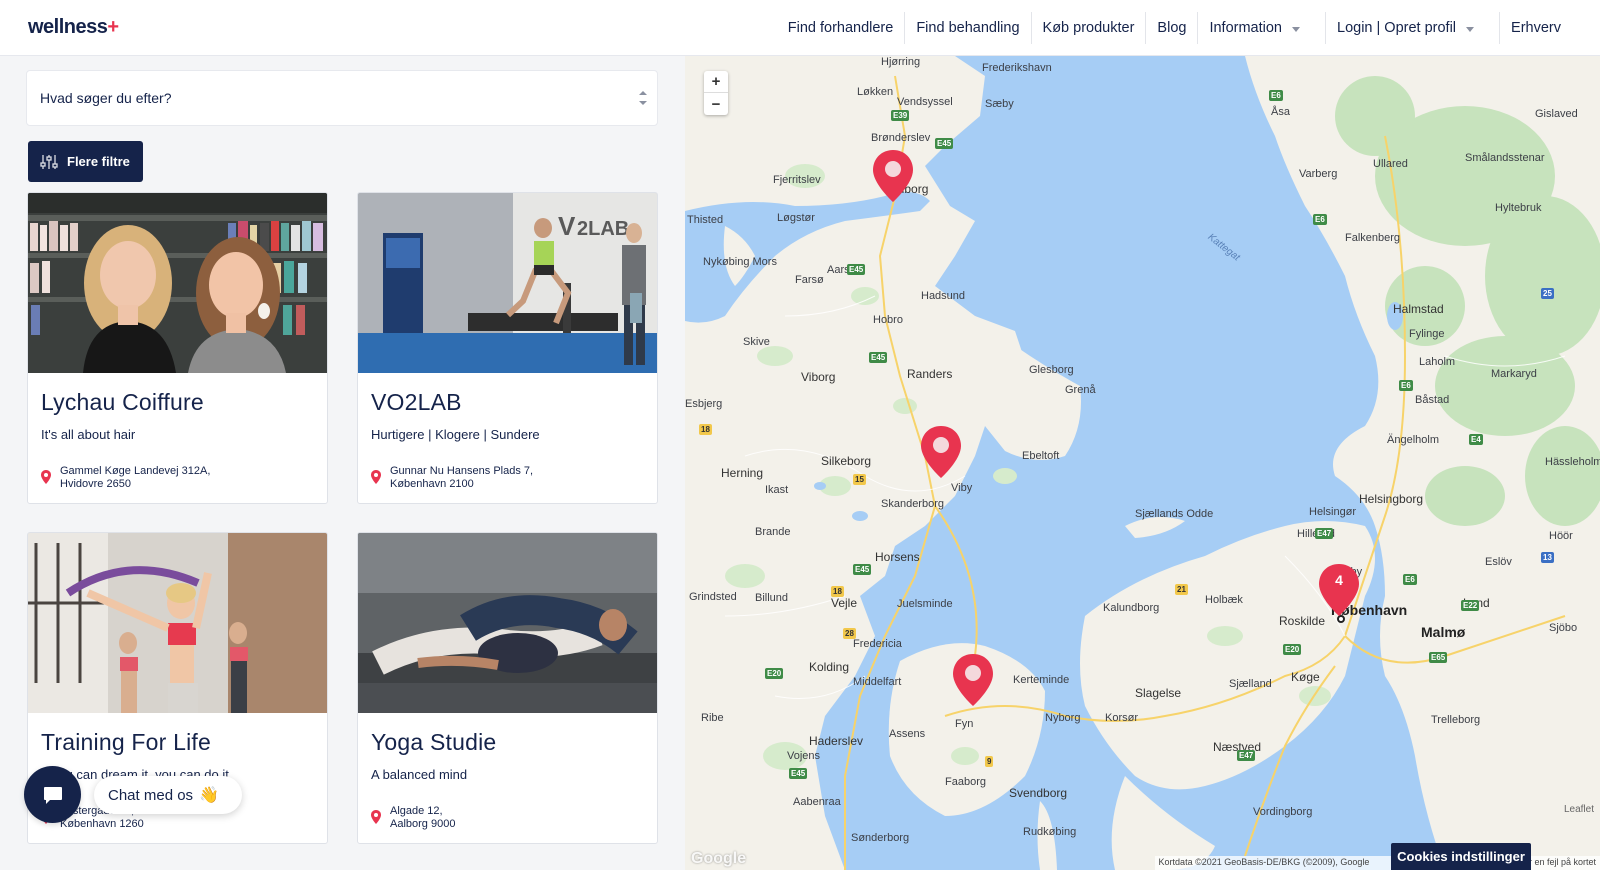 This screenshot has width=1600, height=870. I want to click on address-line: Algade 12,, so click(416, 811).